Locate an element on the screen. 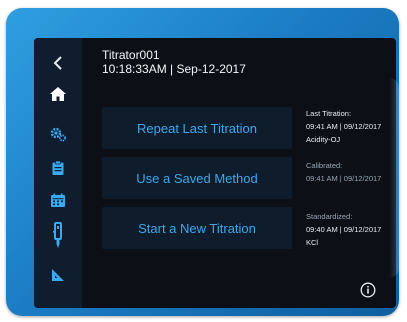  home-button is located at coordinates (58, 94).